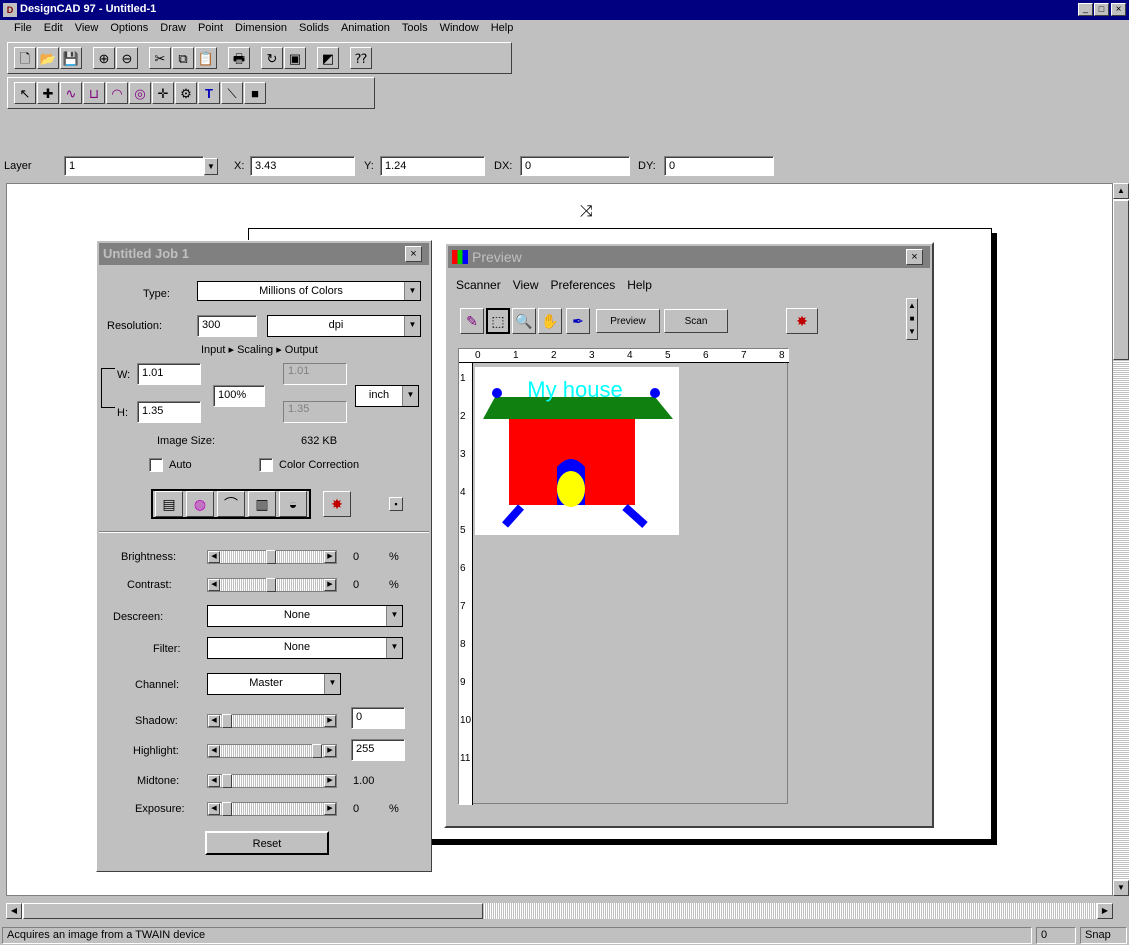  I want to click on filter-select: None ▼, so click(305, 648).